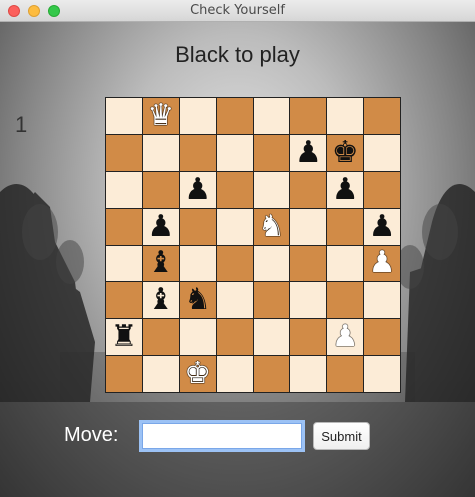 Image resolution: width=475 pixels, height=497 pixels. I want to click on square-b7, so click(160, 152).